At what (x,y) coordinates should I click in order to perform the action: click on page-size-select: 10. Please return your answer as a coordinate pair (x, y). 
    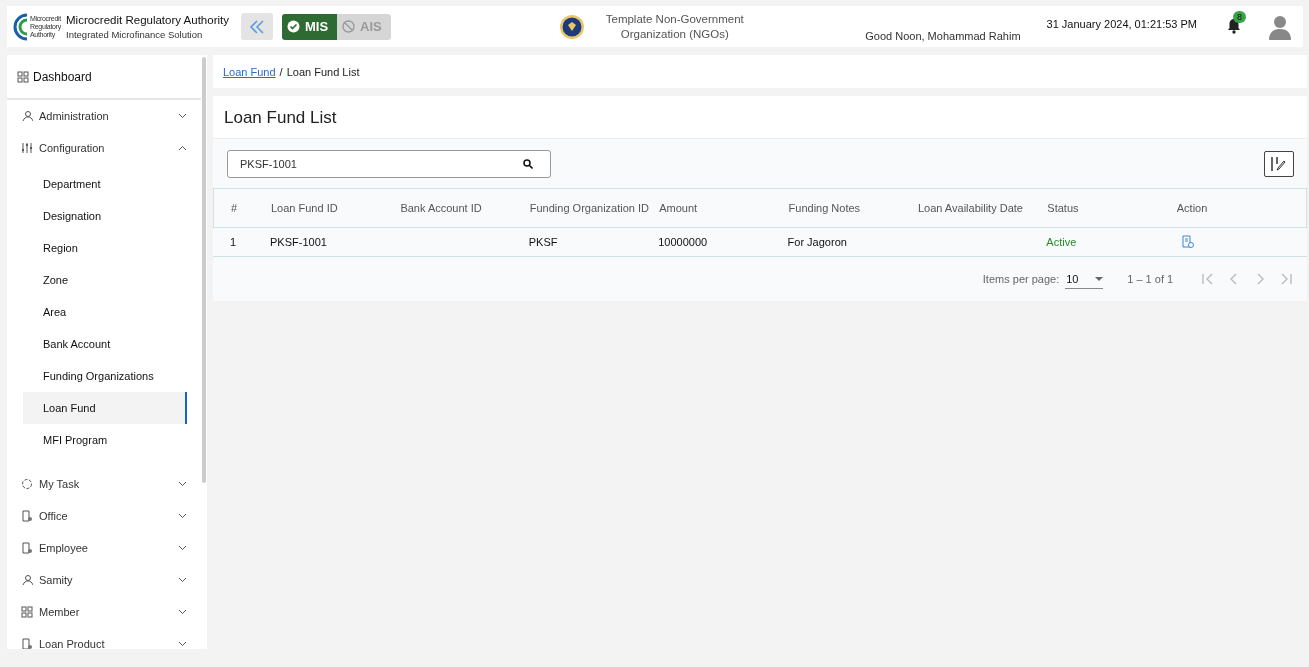
    Looking at the image, I should click on (1084, 279).